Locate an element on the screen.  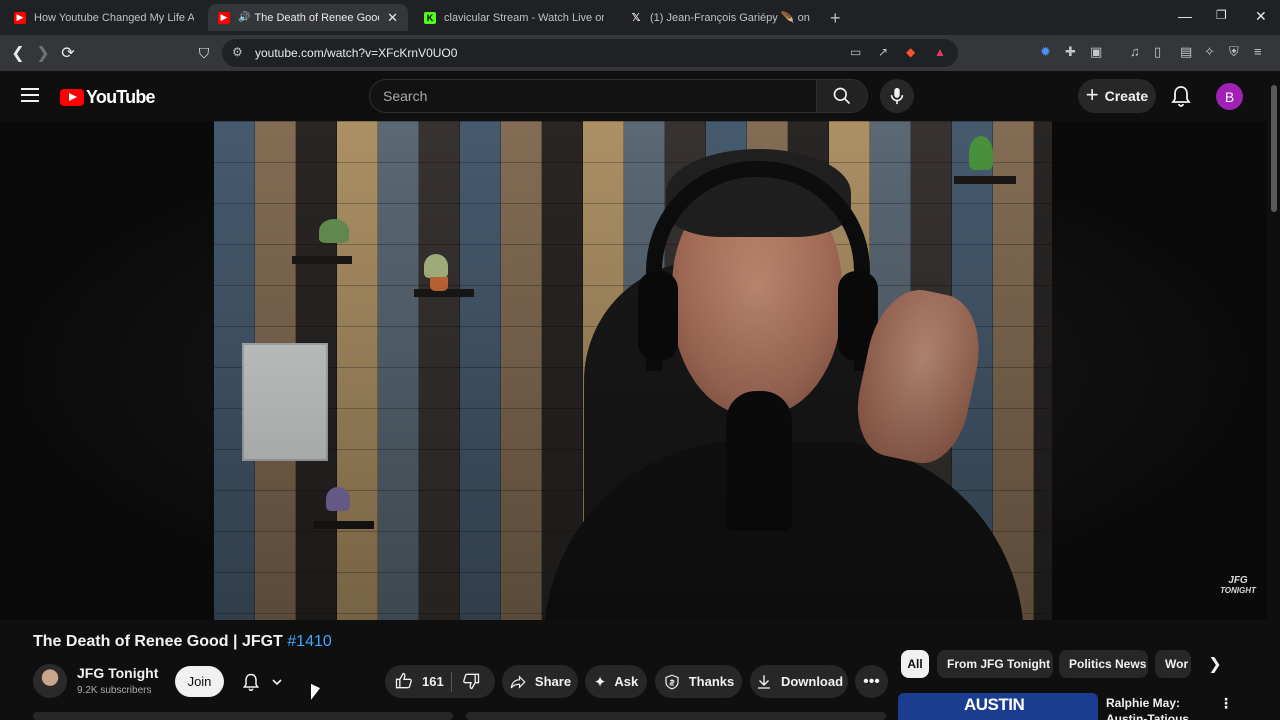
plus-icon: + is located at coordinates (1092, 94).